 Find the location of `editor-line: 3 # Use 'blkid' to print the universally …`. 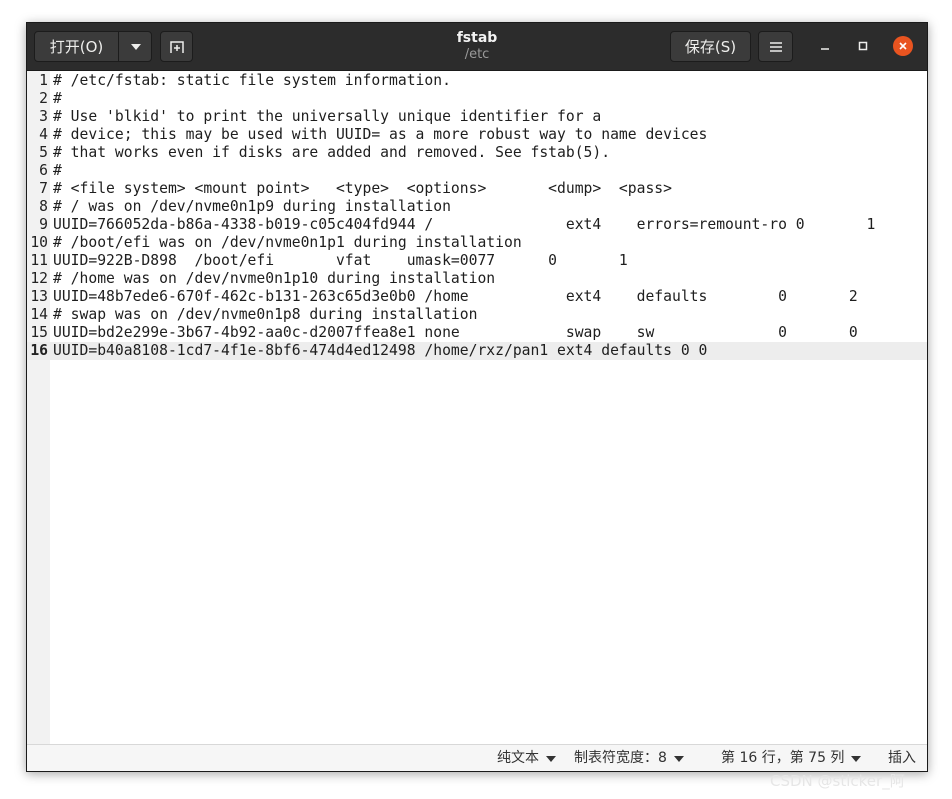

editor-line: 3 # Use 'blkid' to print the universally … is located at coordinates (477, 117).